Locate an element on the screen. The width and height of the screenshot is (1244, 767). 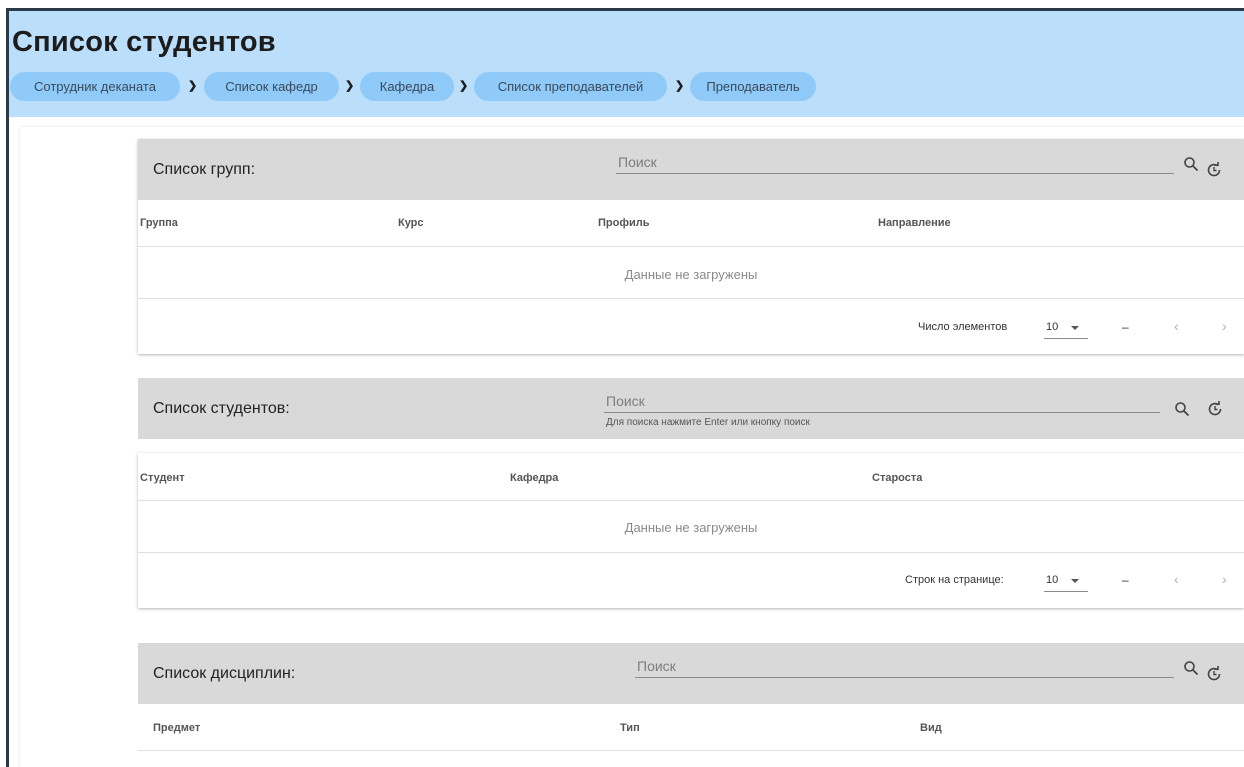
column-header-subject: Предмет is located at coordinates (176, 728).